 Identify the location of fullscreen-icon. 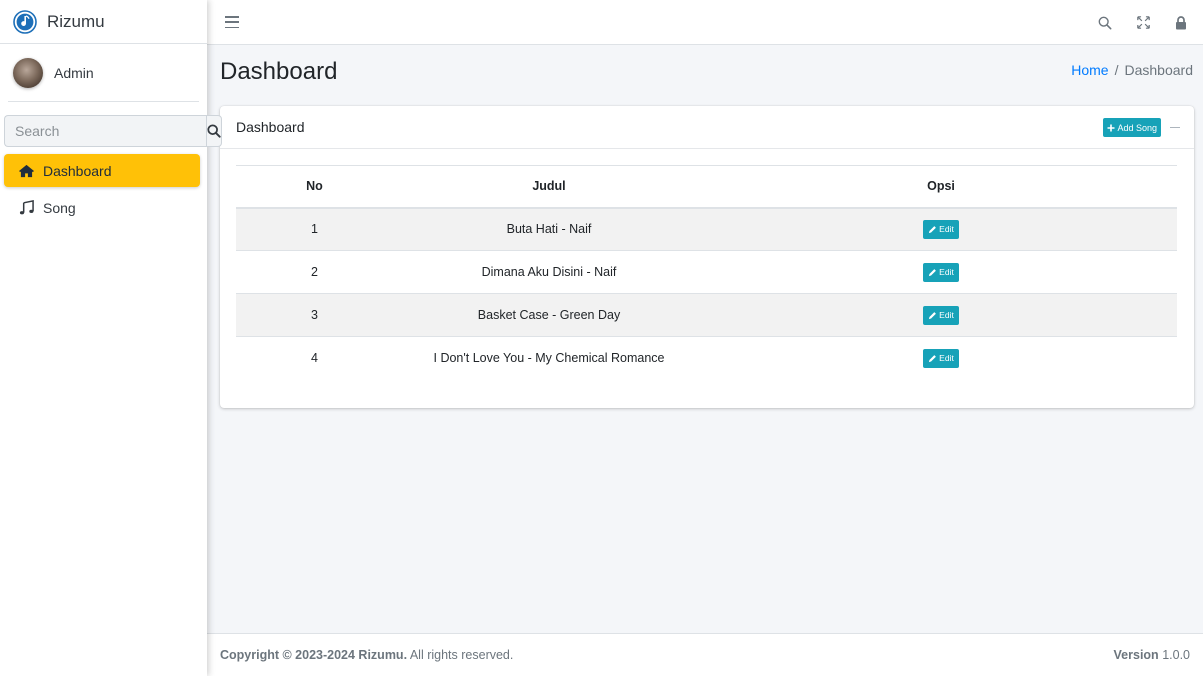
(1143, 23).